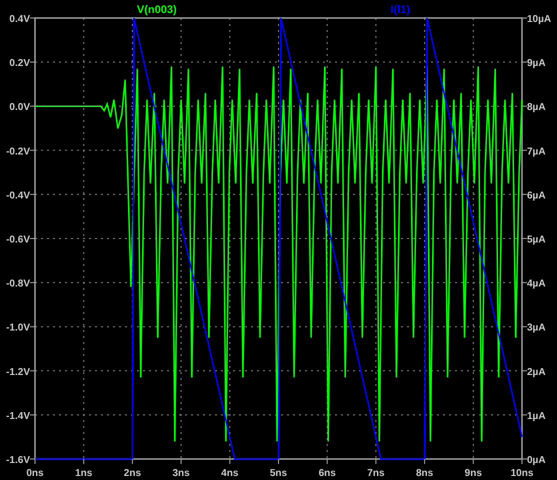 The width and height of the screenshot is (557, 480). Describe the element at coordinates (18, 196) in the screenshot. I see `axis-tick-label: -0.4V` at that location.